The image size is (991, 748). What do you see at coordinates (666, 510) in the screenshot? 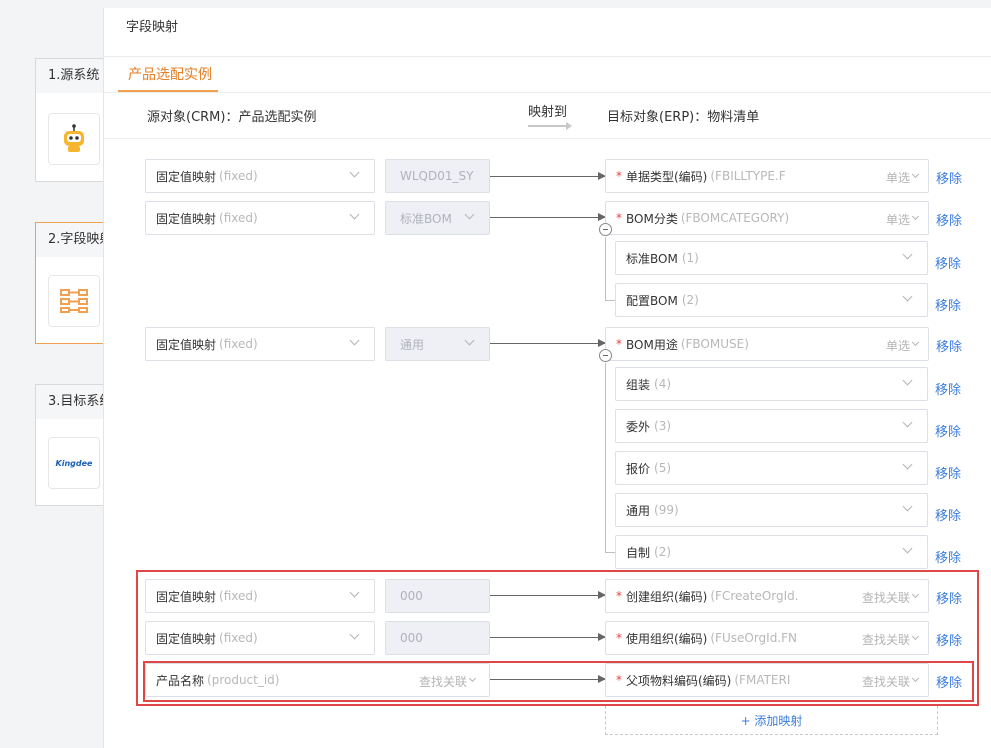
I see `option-code: (99)` at bounding box center [666, 510].